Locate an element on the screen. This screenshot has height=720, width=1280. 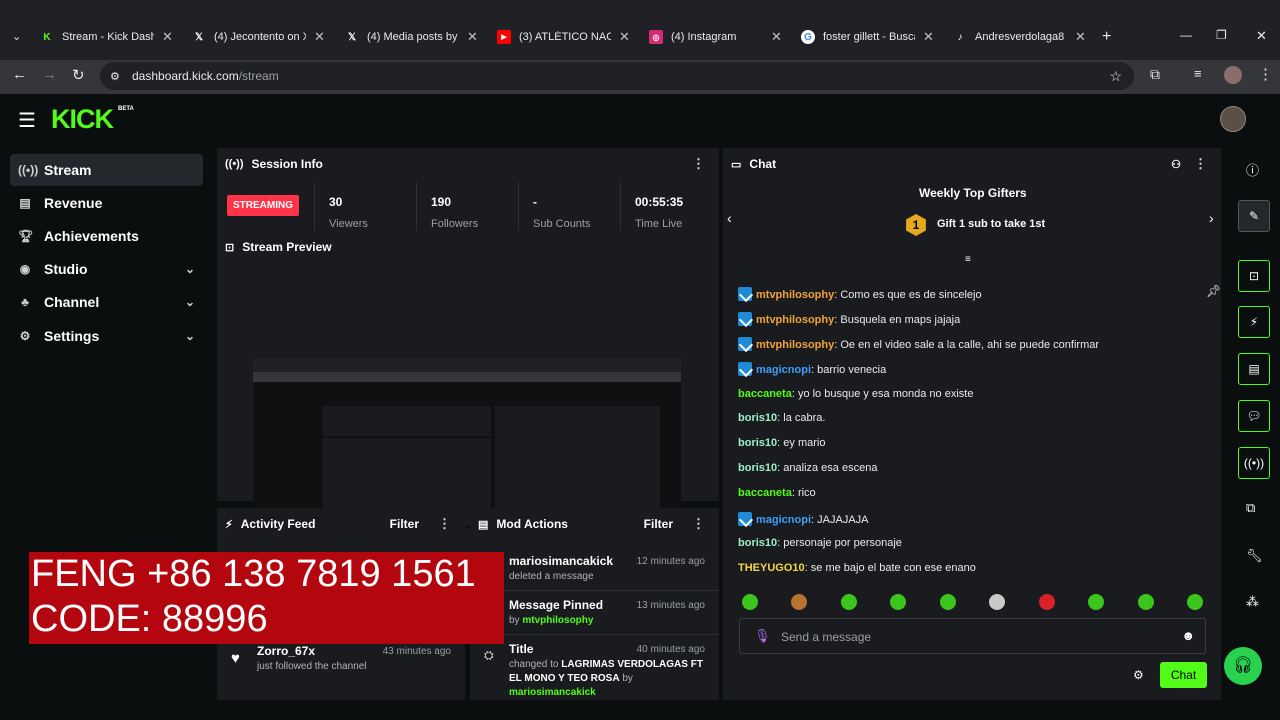
new-tab-plus-icon: + is located at coordinates (1106, 37).